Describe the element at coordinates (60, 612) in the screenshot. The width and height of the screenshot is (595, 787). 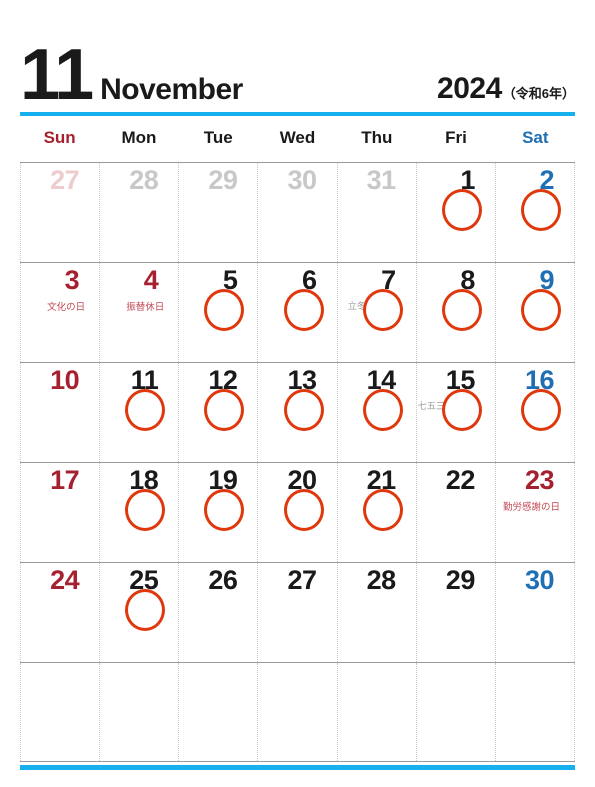
I see `day-cell-24: 24` at that location.